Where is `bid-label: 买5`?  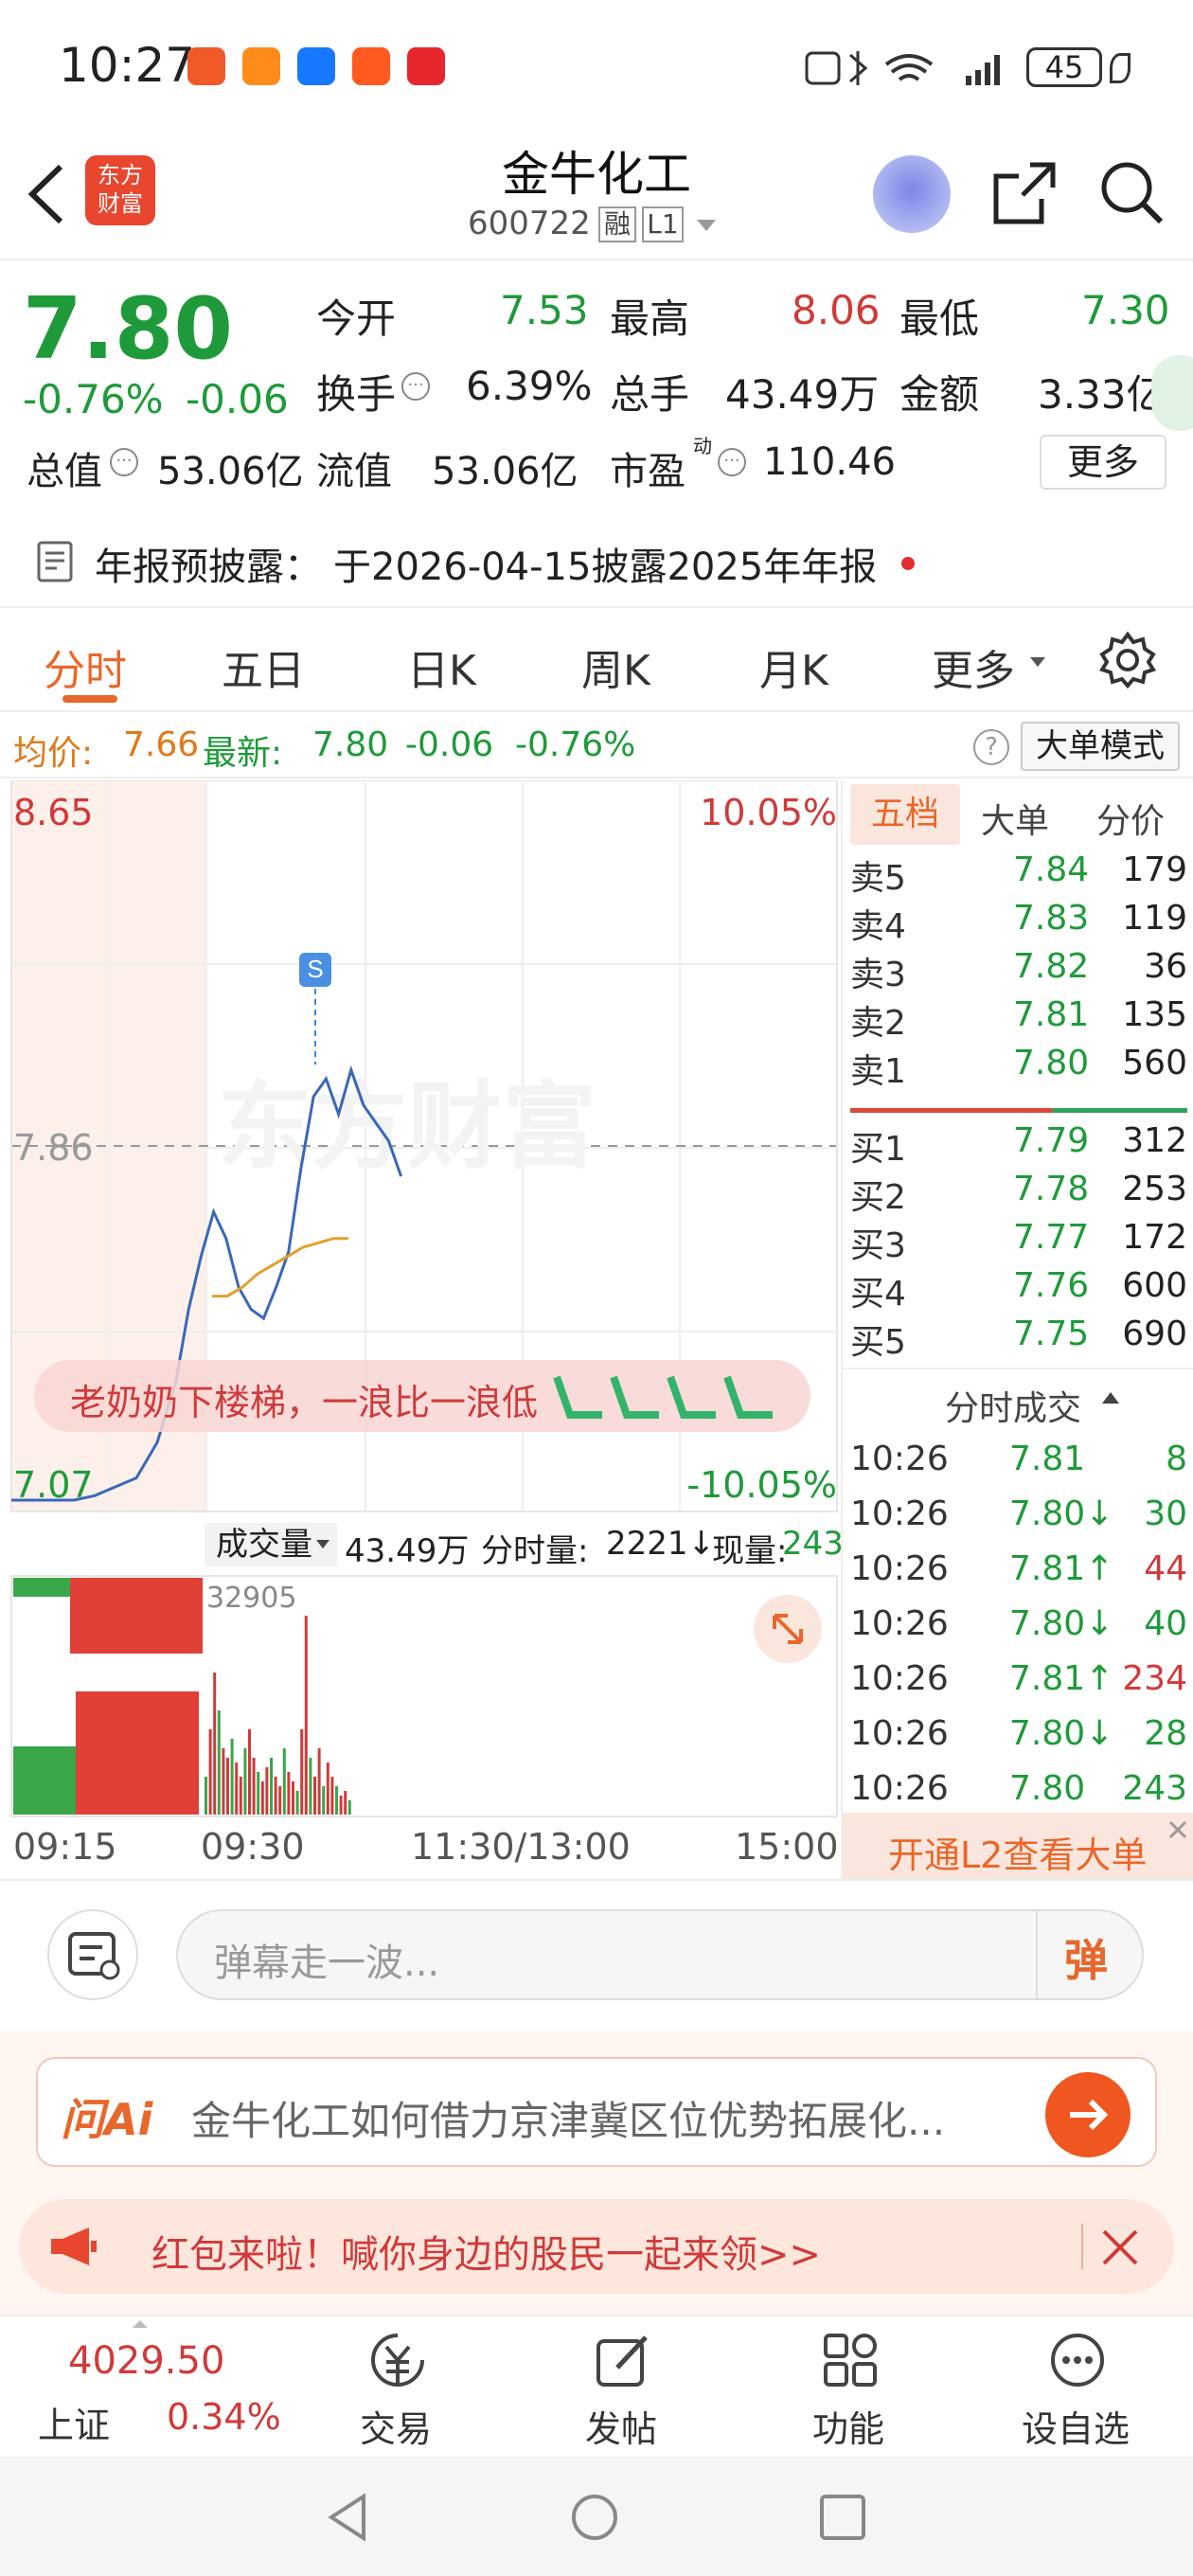
bid-label: 买5 is located at coordinates (878, 1342).